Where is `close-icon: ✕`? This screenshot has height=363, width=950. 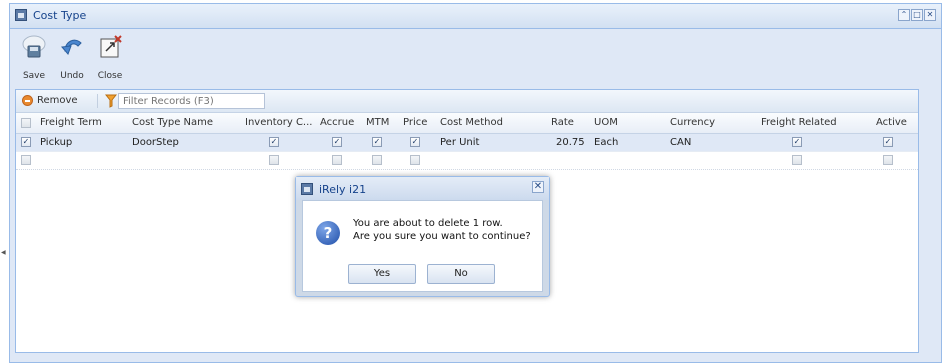
close-icon: ✕ is located at coordinates (930, 15).